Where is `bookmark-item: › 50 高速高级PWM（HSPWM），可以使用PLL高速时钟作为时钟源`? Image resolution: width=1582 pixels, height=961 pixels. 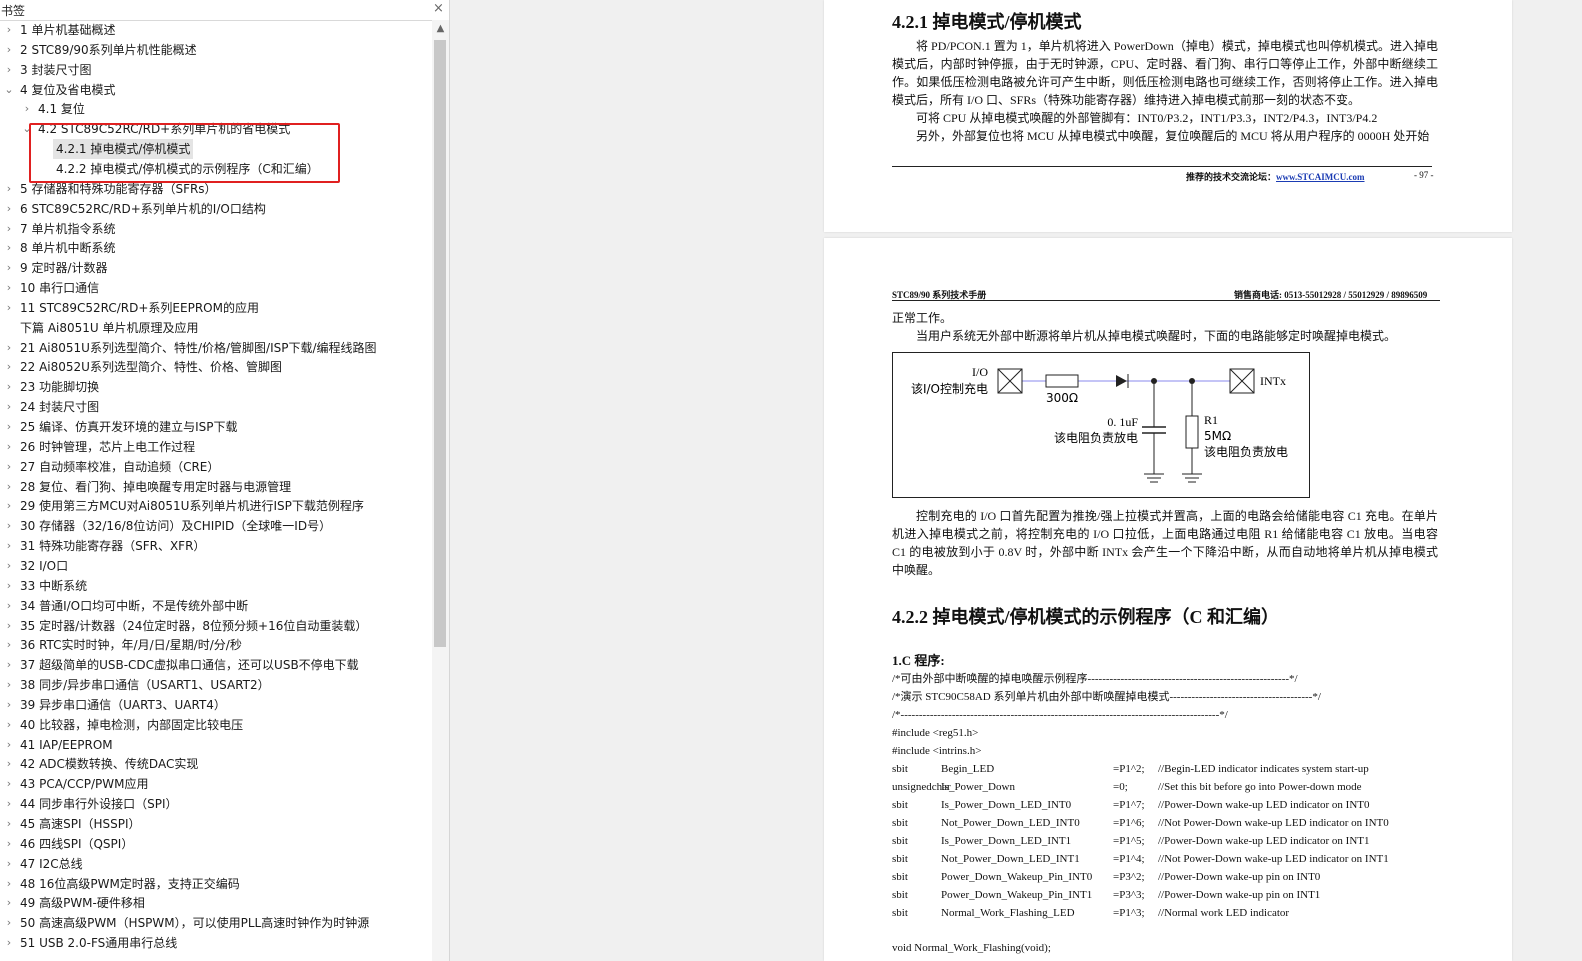
bookmark-item: › 50 高速高级PWM（HSPWM），可以使用PLL高速时钟作为时钟源 is located at coordinates (216, 923).